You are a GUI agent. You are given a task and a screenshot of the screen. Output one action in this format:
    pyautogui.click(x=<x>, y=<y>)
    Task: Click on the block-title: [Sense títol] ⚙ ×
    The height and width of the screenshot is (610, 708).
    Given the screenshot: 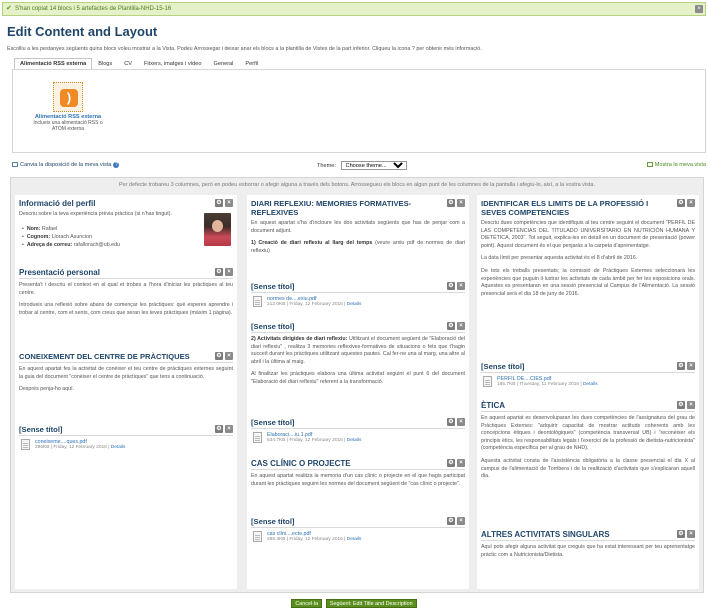 What is the action you would take?
    pyautogui.click(x=588, y=366)
    